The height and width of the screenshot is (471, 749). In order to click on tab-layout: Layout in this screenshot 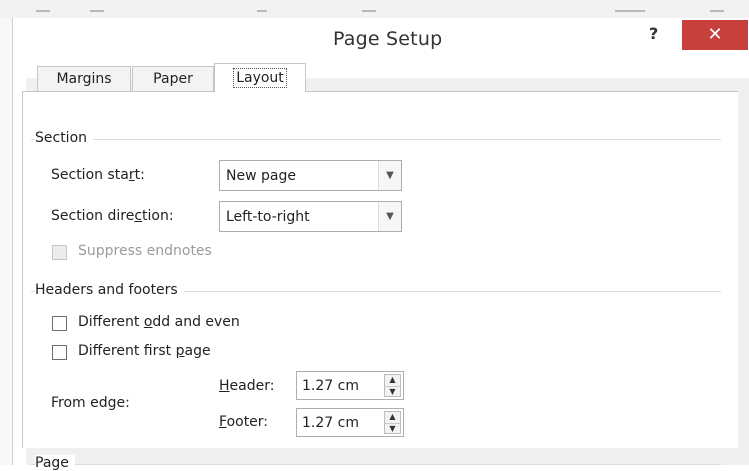, I will do `click(260, 77)`.